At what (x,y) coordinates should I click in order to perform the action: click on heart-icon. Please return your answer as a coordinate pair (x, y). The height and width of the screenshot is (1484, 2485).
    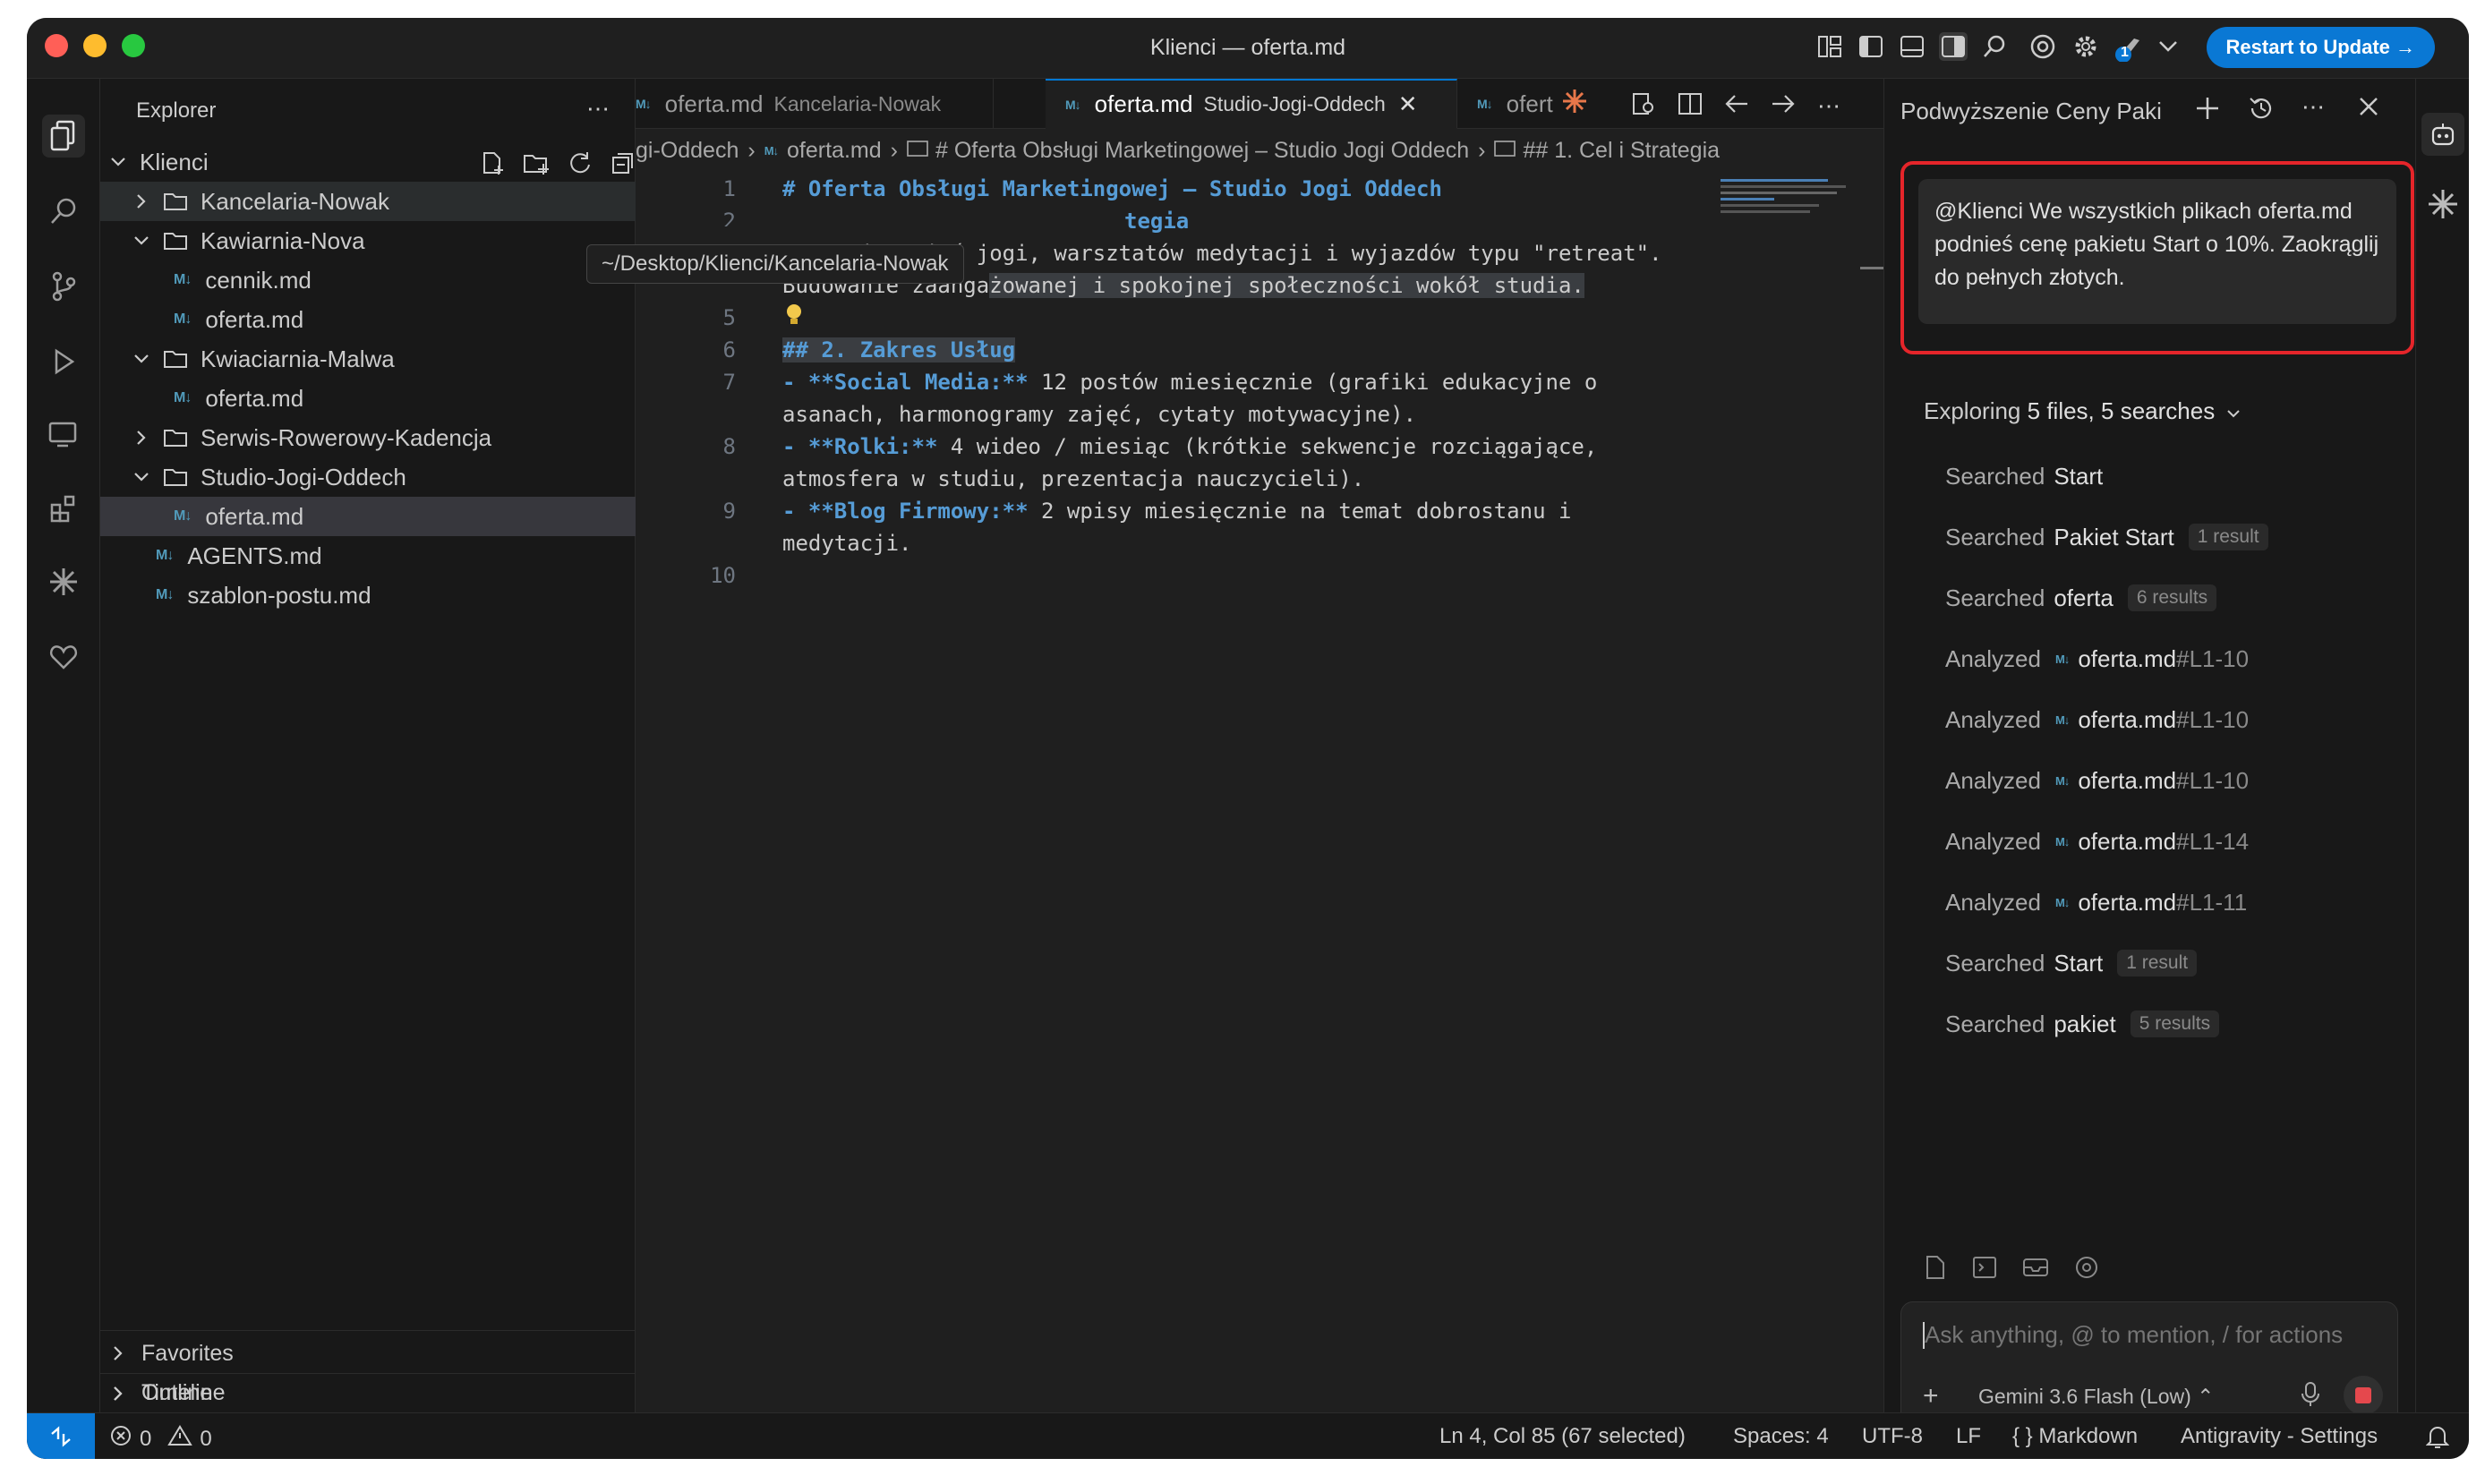
    Looking at the image, I should click on (63, 656).